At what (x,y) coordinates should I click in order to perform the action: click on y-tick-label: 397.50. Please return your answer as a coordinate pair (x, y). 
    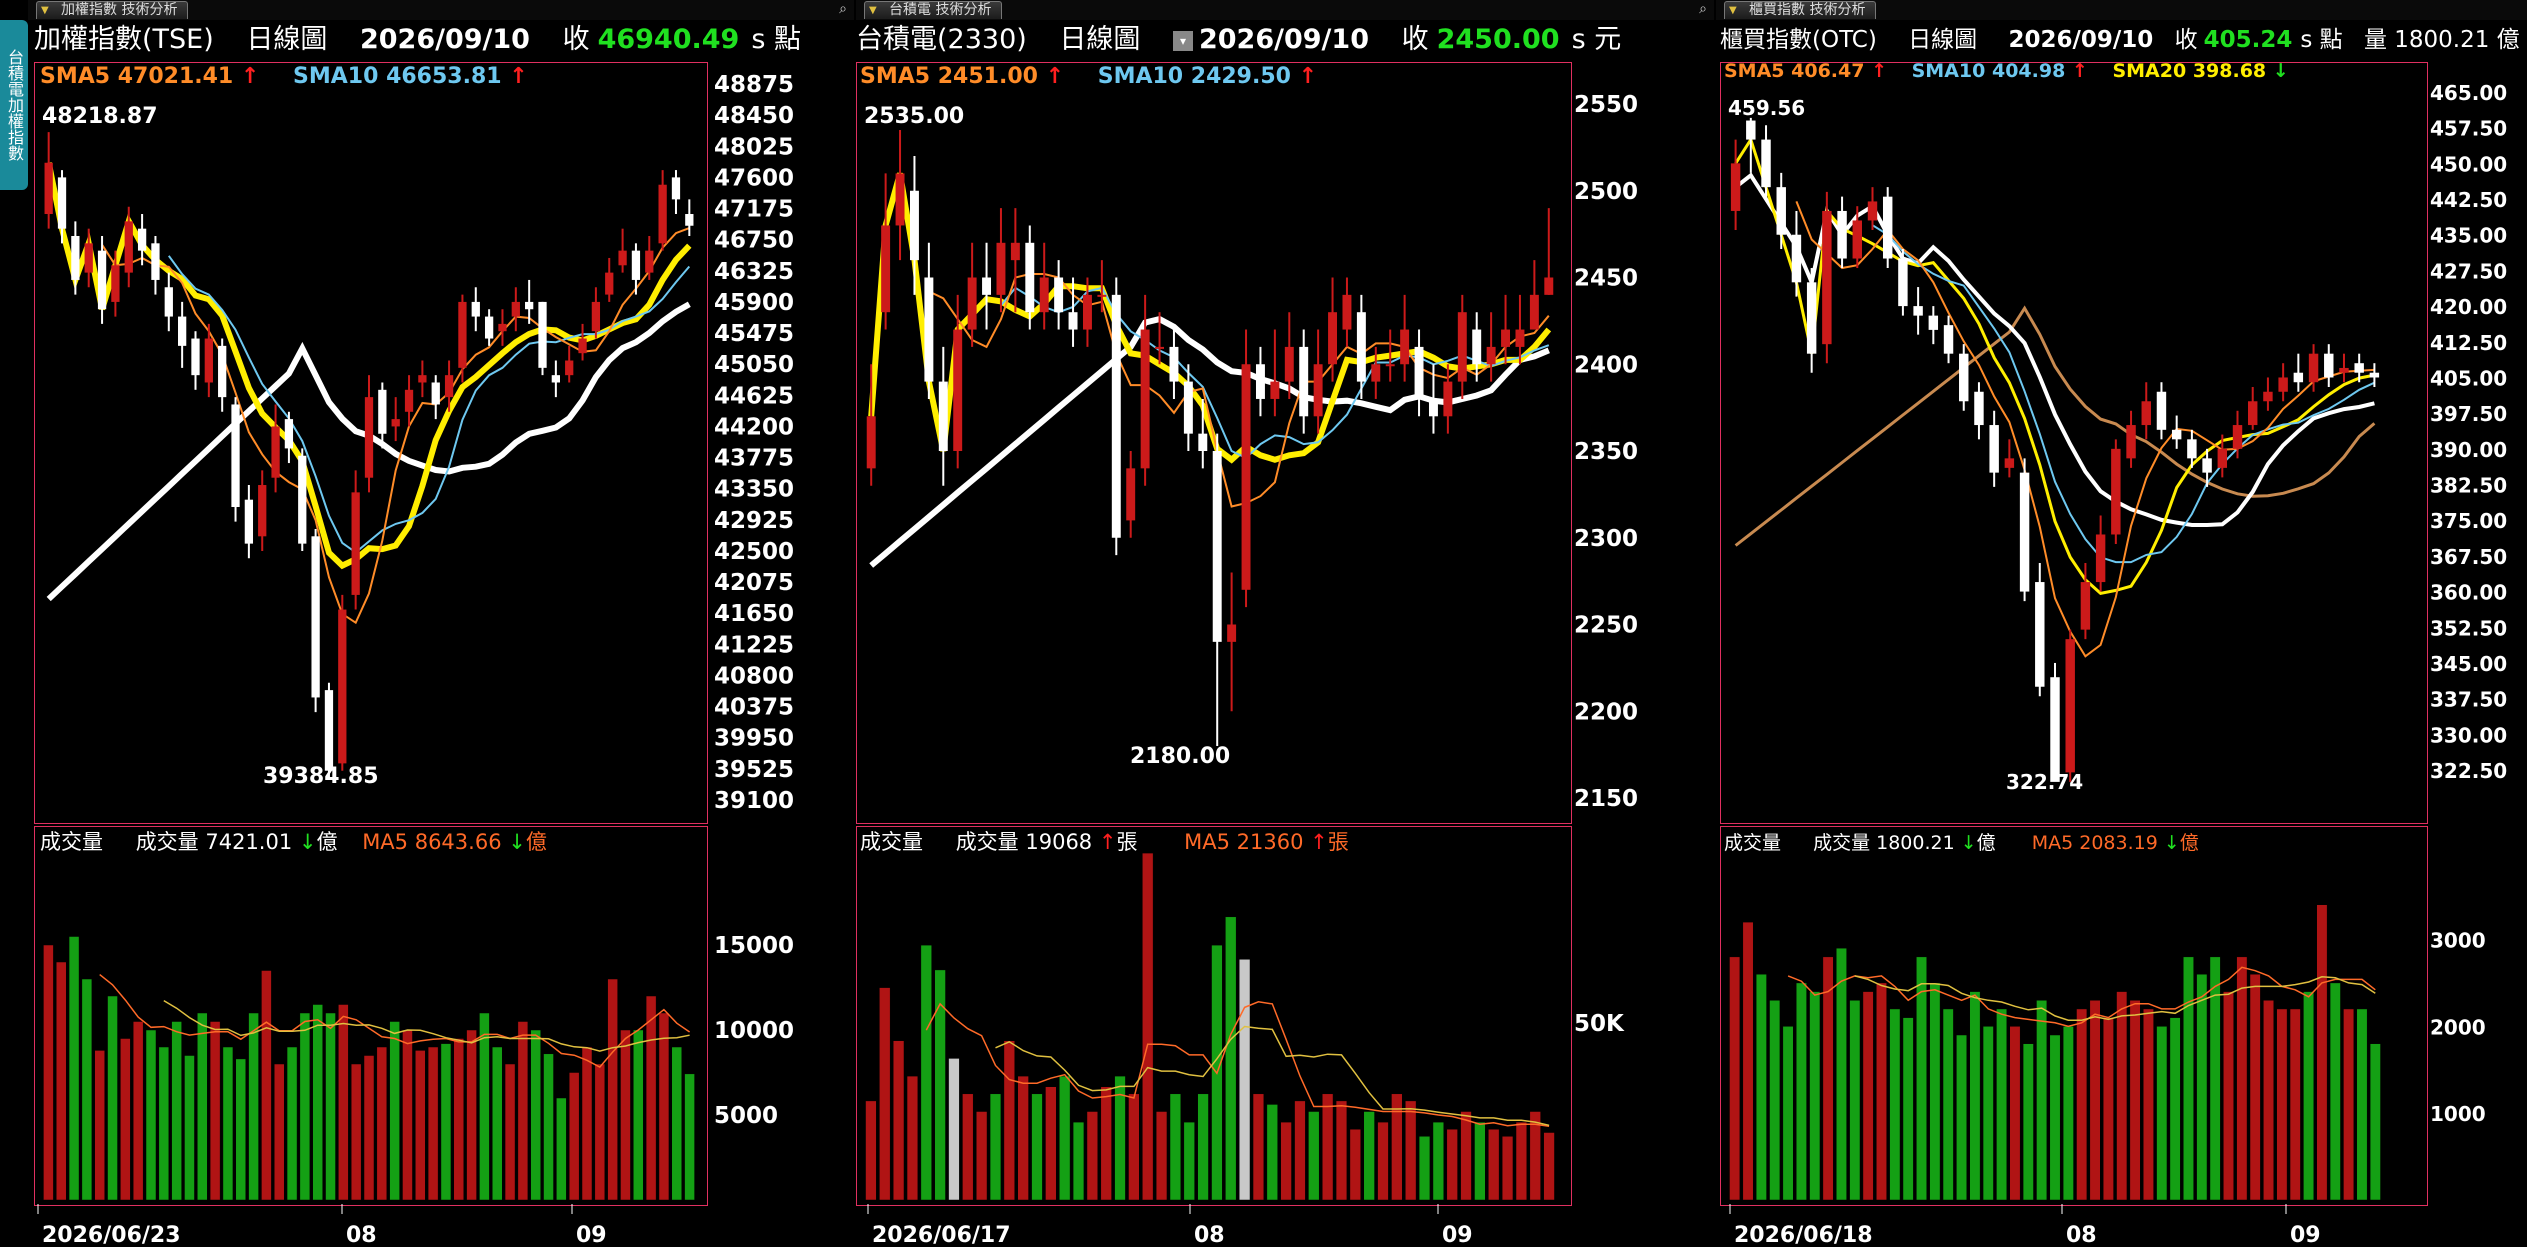
    Looking at the image, I should click on (2468, 414).